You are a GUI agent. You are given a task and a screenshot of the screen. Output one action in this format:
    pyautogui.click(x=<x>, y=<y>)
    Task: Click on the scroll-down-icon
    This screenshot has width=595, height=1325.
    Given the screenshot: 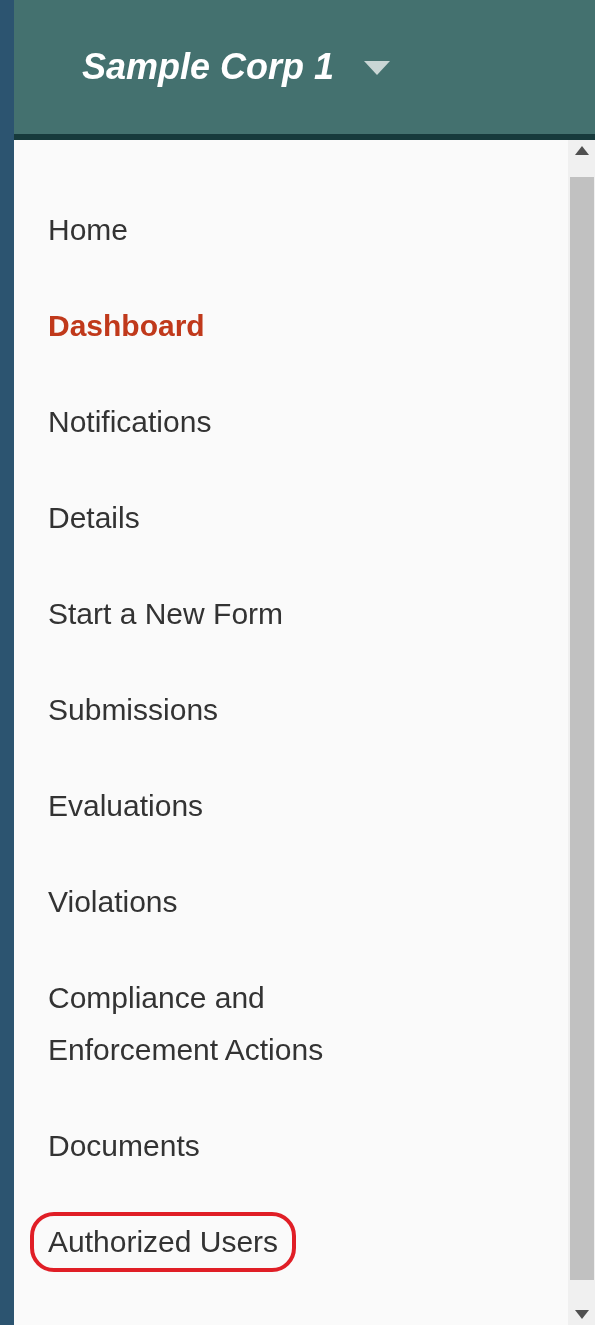 What is the action you would take?
    pyautogui.click(x=581, y=1314)
    